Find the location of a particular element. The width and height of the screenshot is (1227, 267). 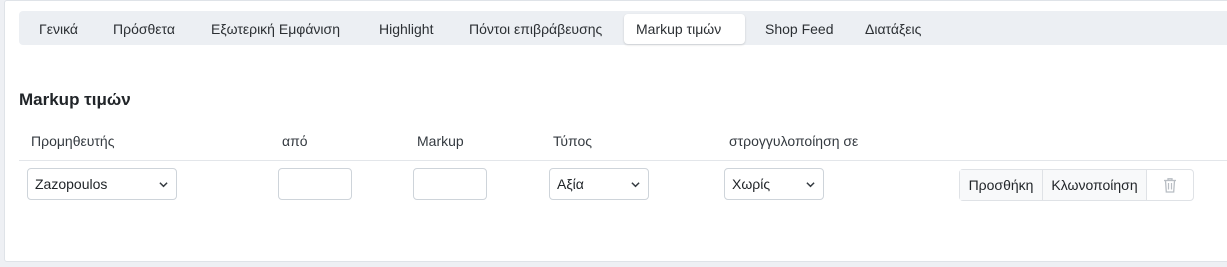

tab-price-markup: Markup τιμών is located at coordinates (684, 29).